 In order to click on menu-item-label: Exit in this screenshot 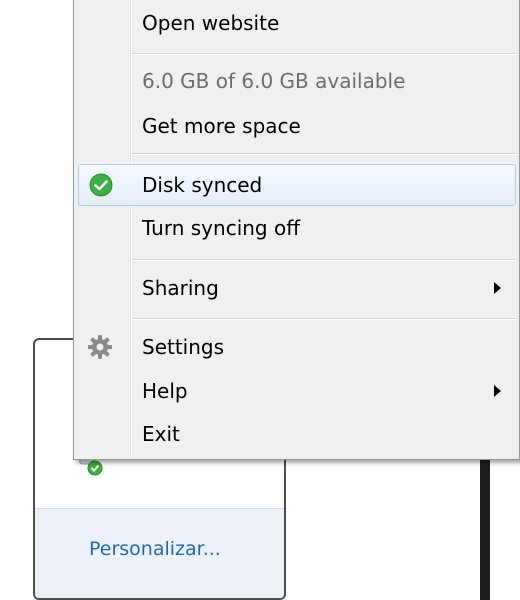, I will do `click(161, 434)`.